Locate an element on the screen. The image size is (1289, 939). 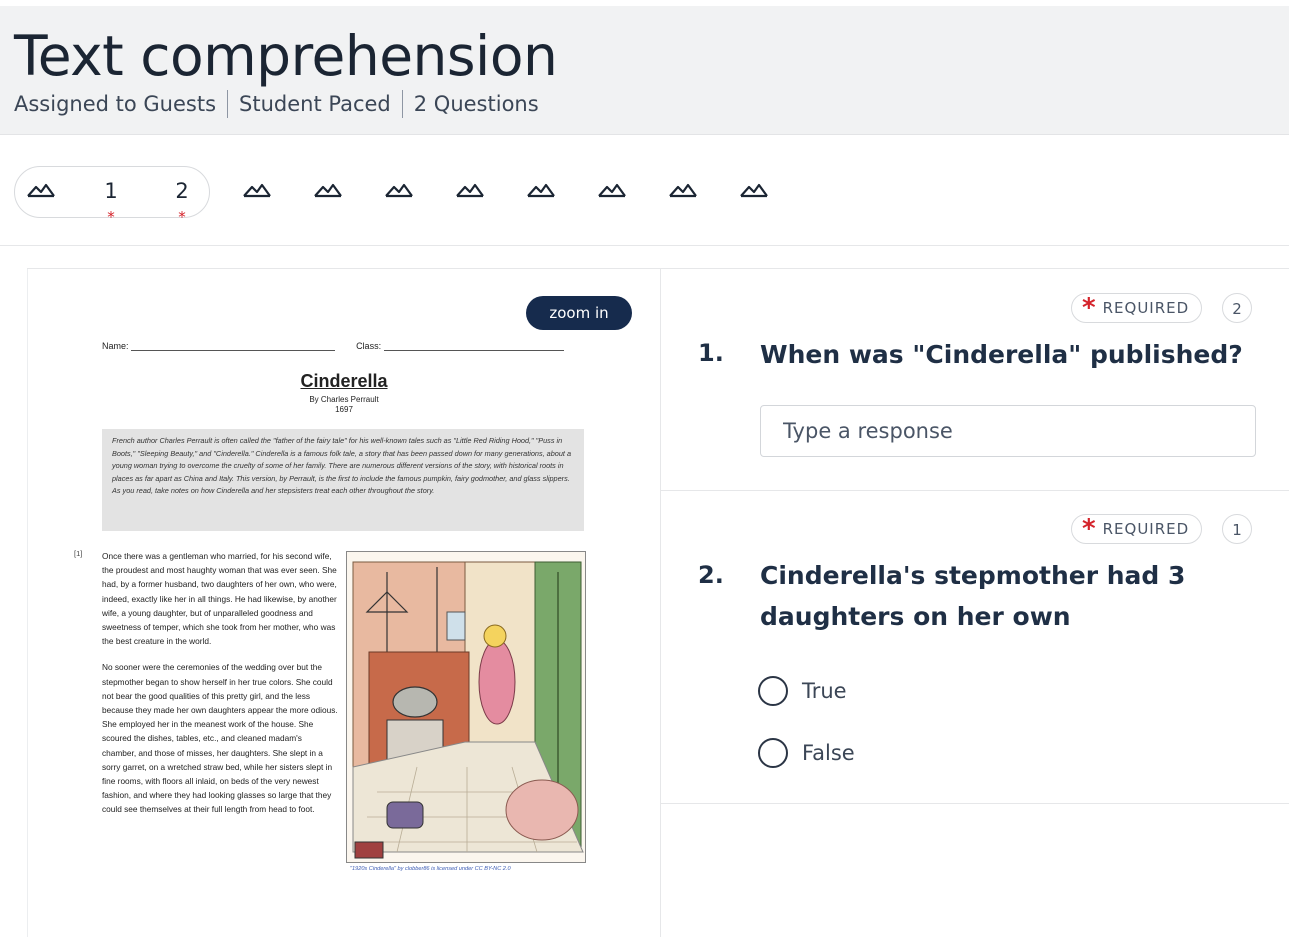
name-field-line is located at coordinates (233, 346).